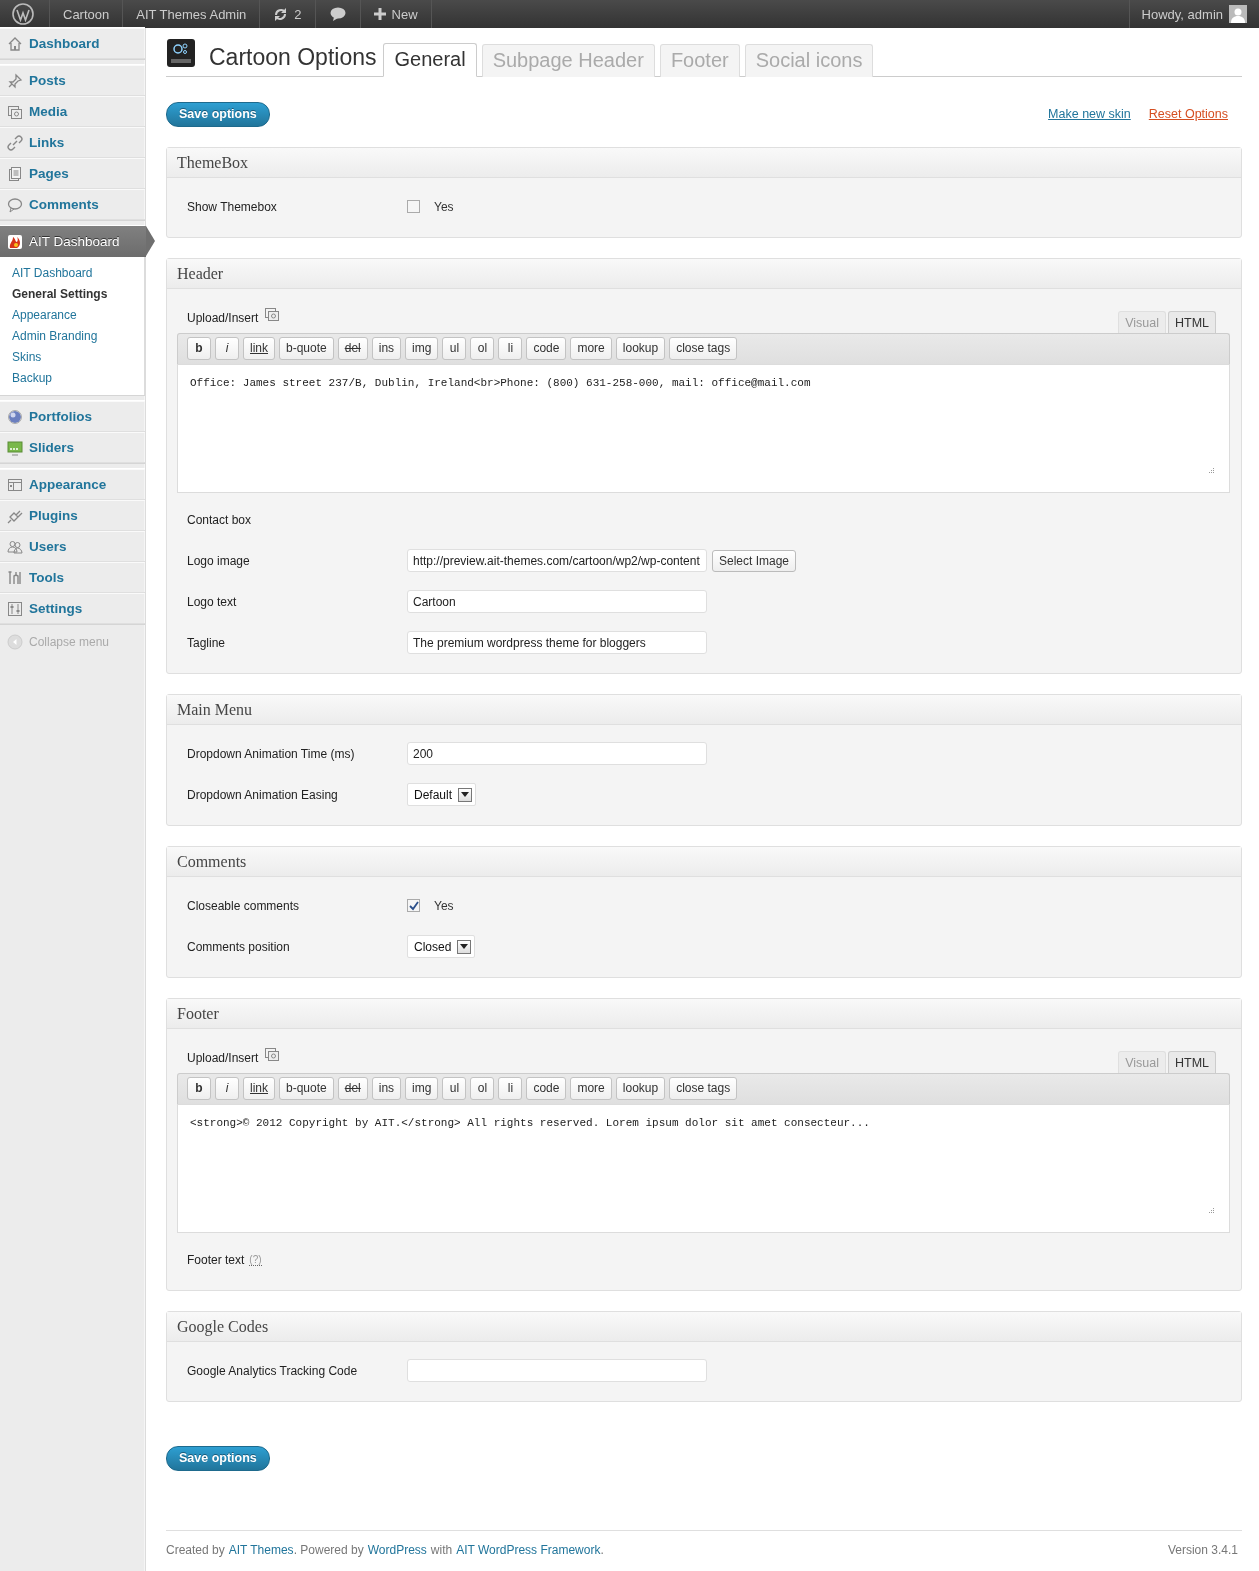  Describe the element at coordinates (1202, 1550) in the screenshot. I see `version-text: Version 3.4.1` at that location.